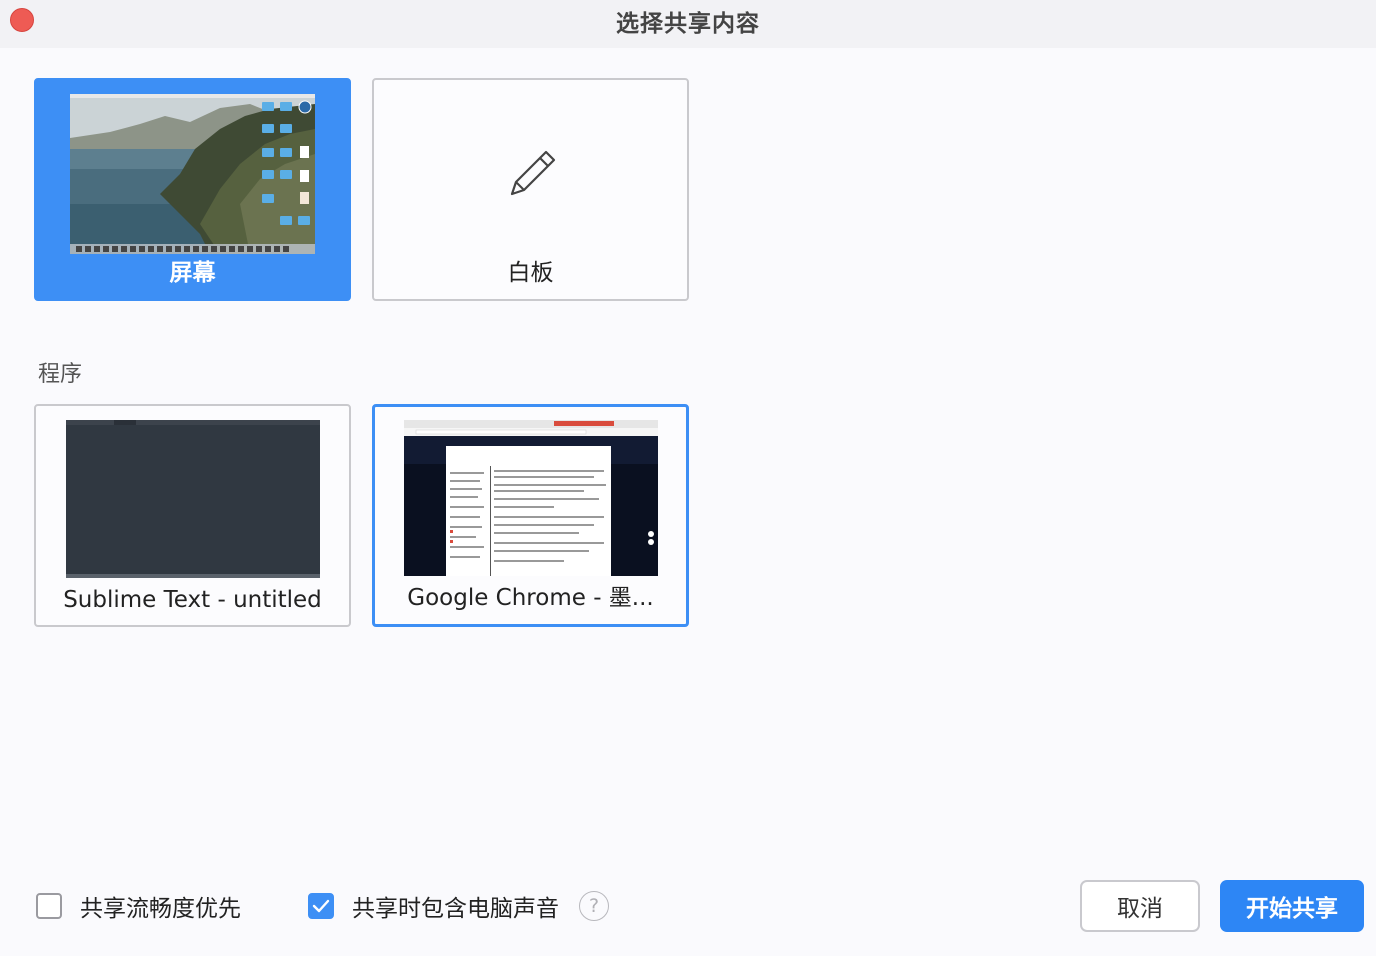  Describe the element at coordinates (455, 909) in the screenshot. I see `include-audio-label: 共享时包含电脑声音` at that location.